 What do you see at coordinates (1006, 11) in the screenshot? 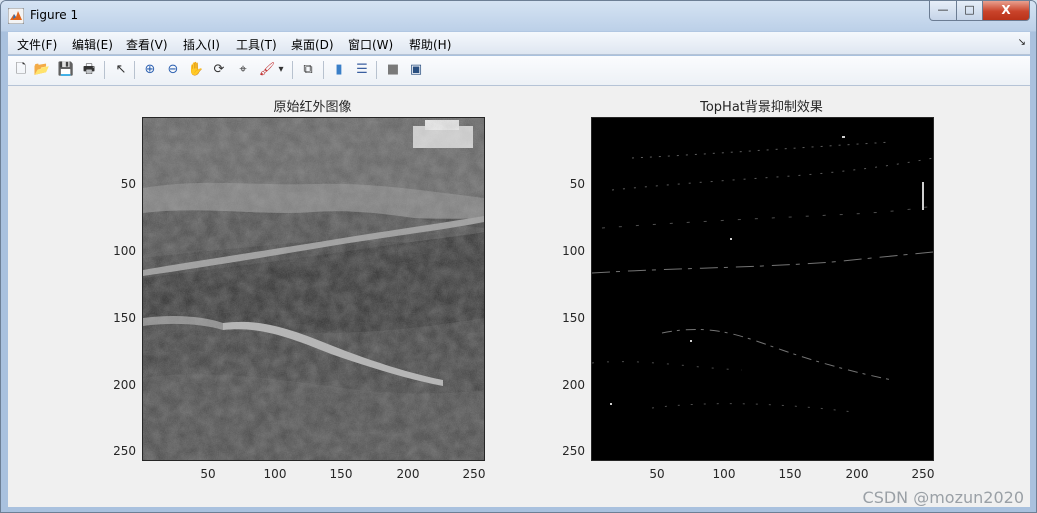
I see `close-button: X` at bounding box center [1006, 11].